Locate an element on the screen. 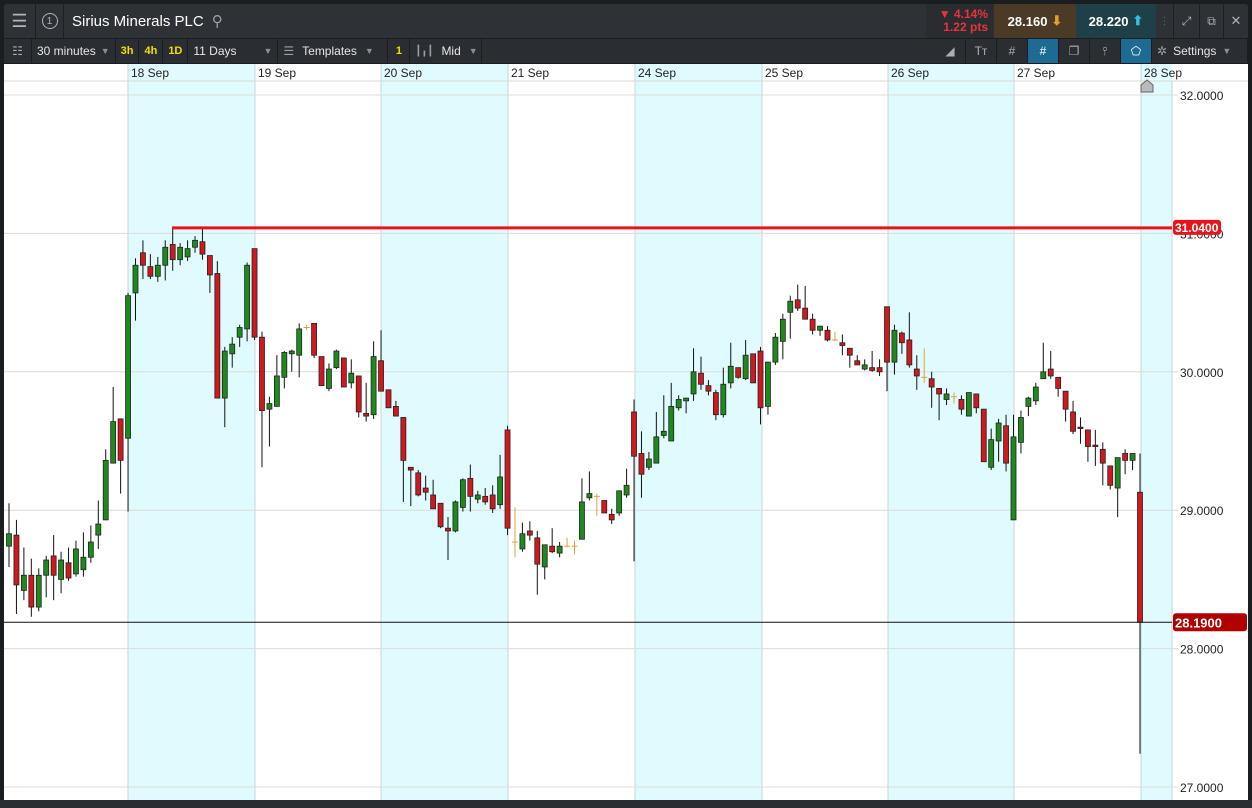 This screenshot has width=1252, height=808. price-tick-label: 29.0000 is located at coordinates (1202, 511).